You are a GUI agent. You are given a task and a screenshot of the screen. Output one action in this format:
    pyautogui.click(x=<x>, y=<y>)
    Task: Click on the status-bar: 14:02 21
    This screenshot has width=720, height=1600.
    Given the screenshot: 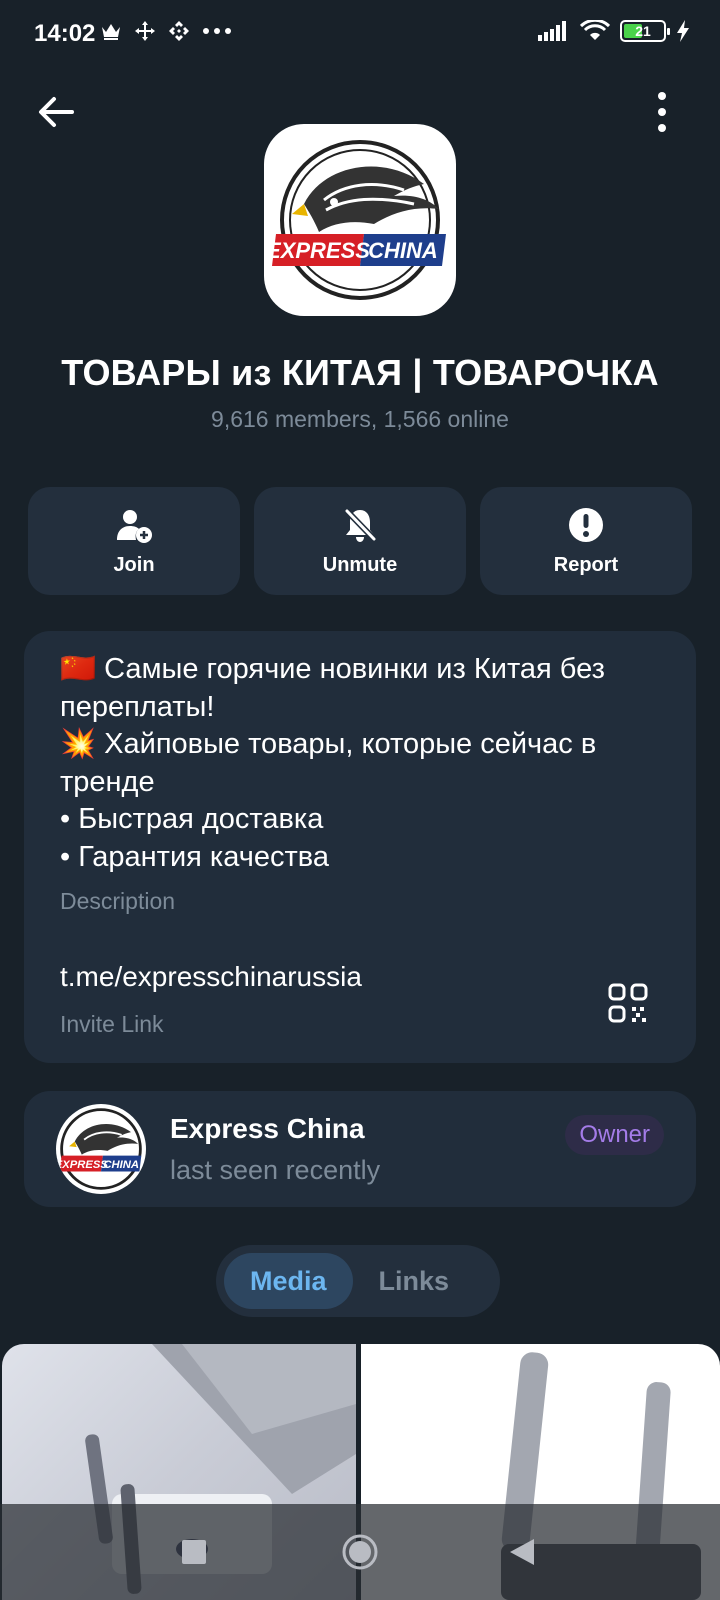 What is the action you would take?
    pyautogui.click(x=360, y=35)
    